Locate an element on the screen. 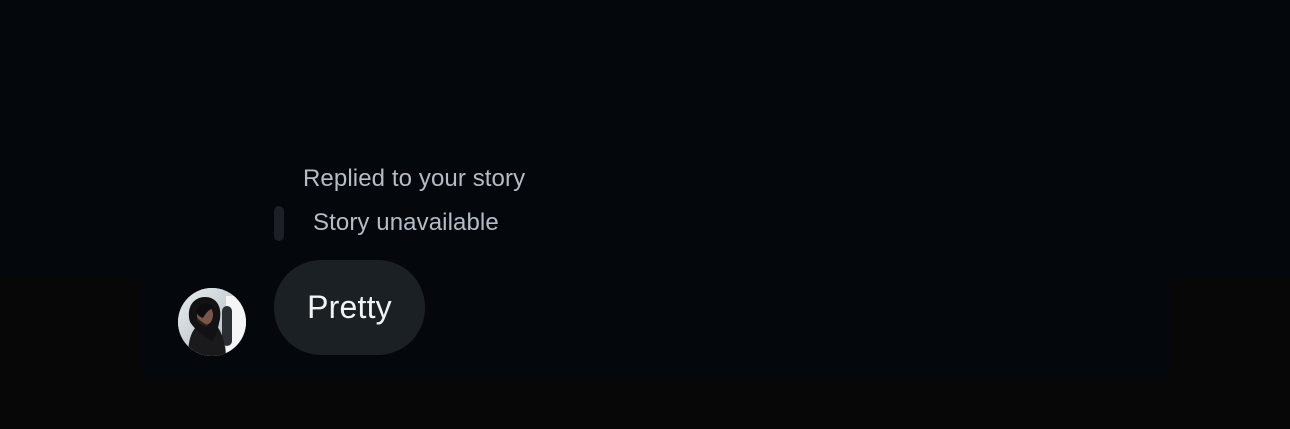  message-bubble: Pretty is located at coordinates (349, 307).